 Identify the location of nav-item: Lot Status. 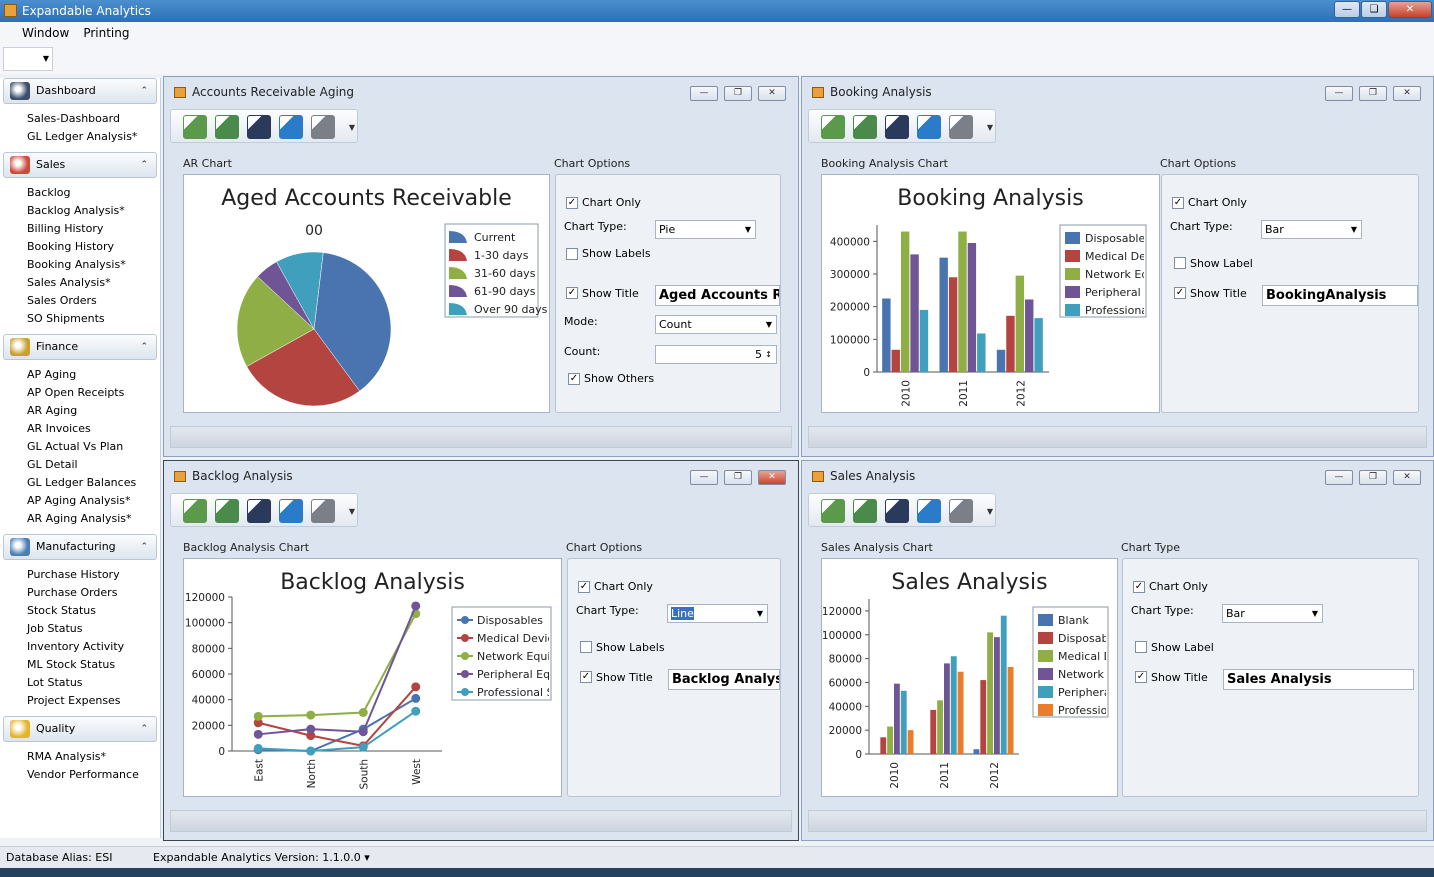
(93, 683).